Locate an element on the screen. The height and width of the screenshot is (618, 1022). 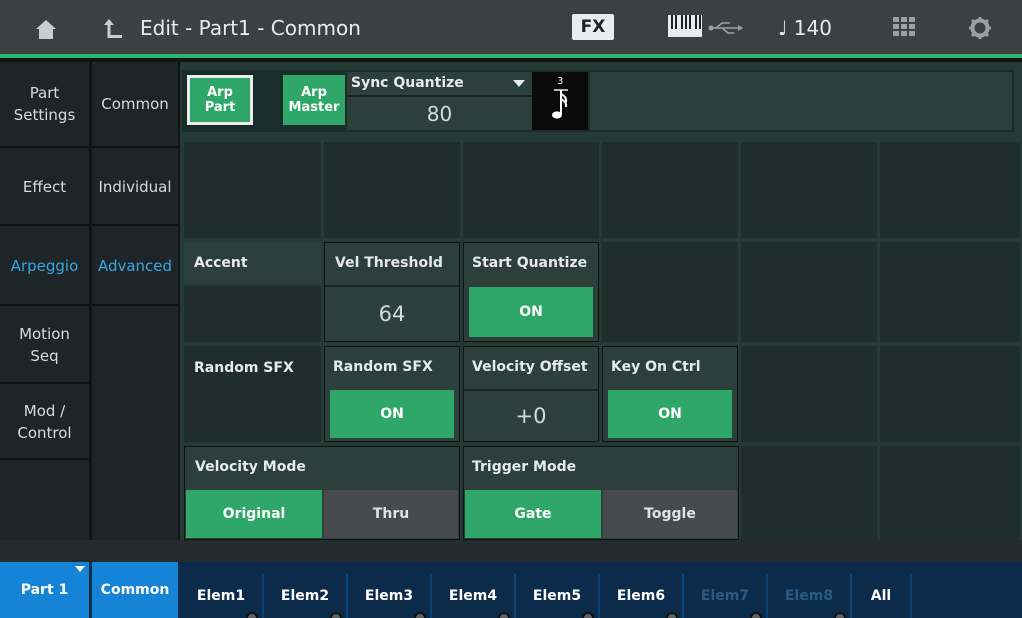
elem2-label: Elem2 is located at coordinates (305, 596).